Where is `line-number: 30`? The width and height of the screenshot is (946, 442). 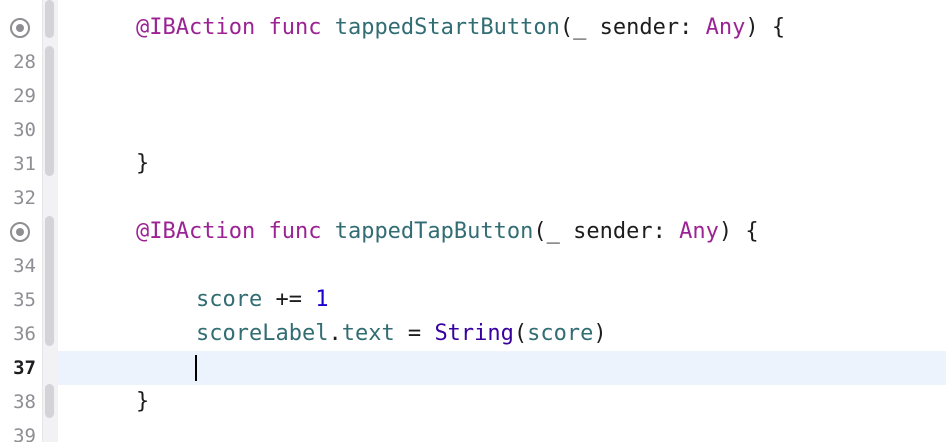 line-number: 30 is located at coordinates (24, 130).